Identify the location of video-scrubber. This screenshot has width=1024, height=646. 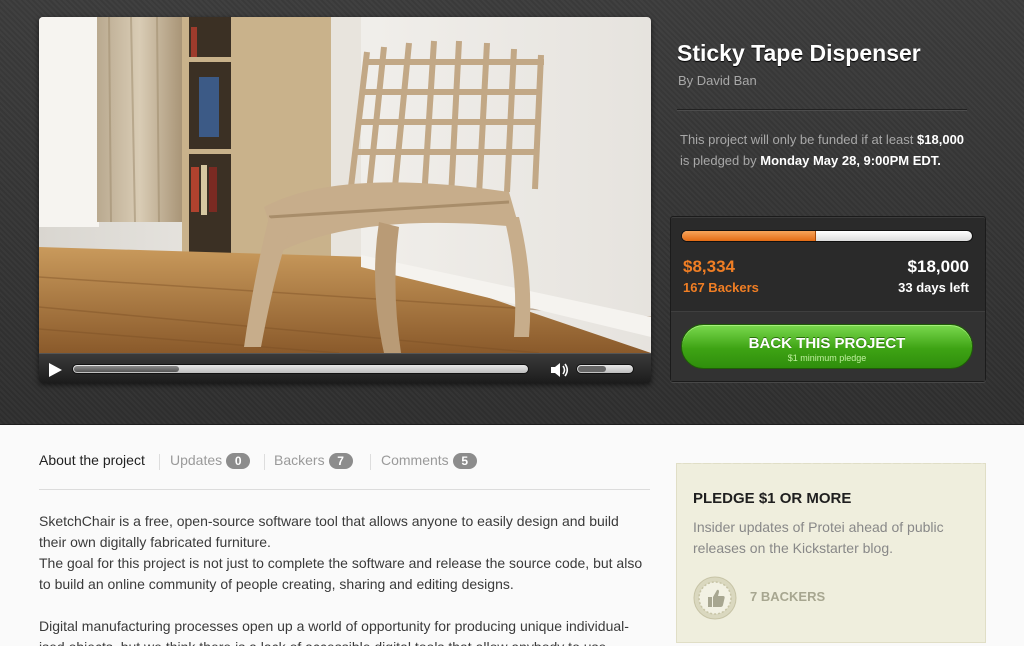
(300, 369).